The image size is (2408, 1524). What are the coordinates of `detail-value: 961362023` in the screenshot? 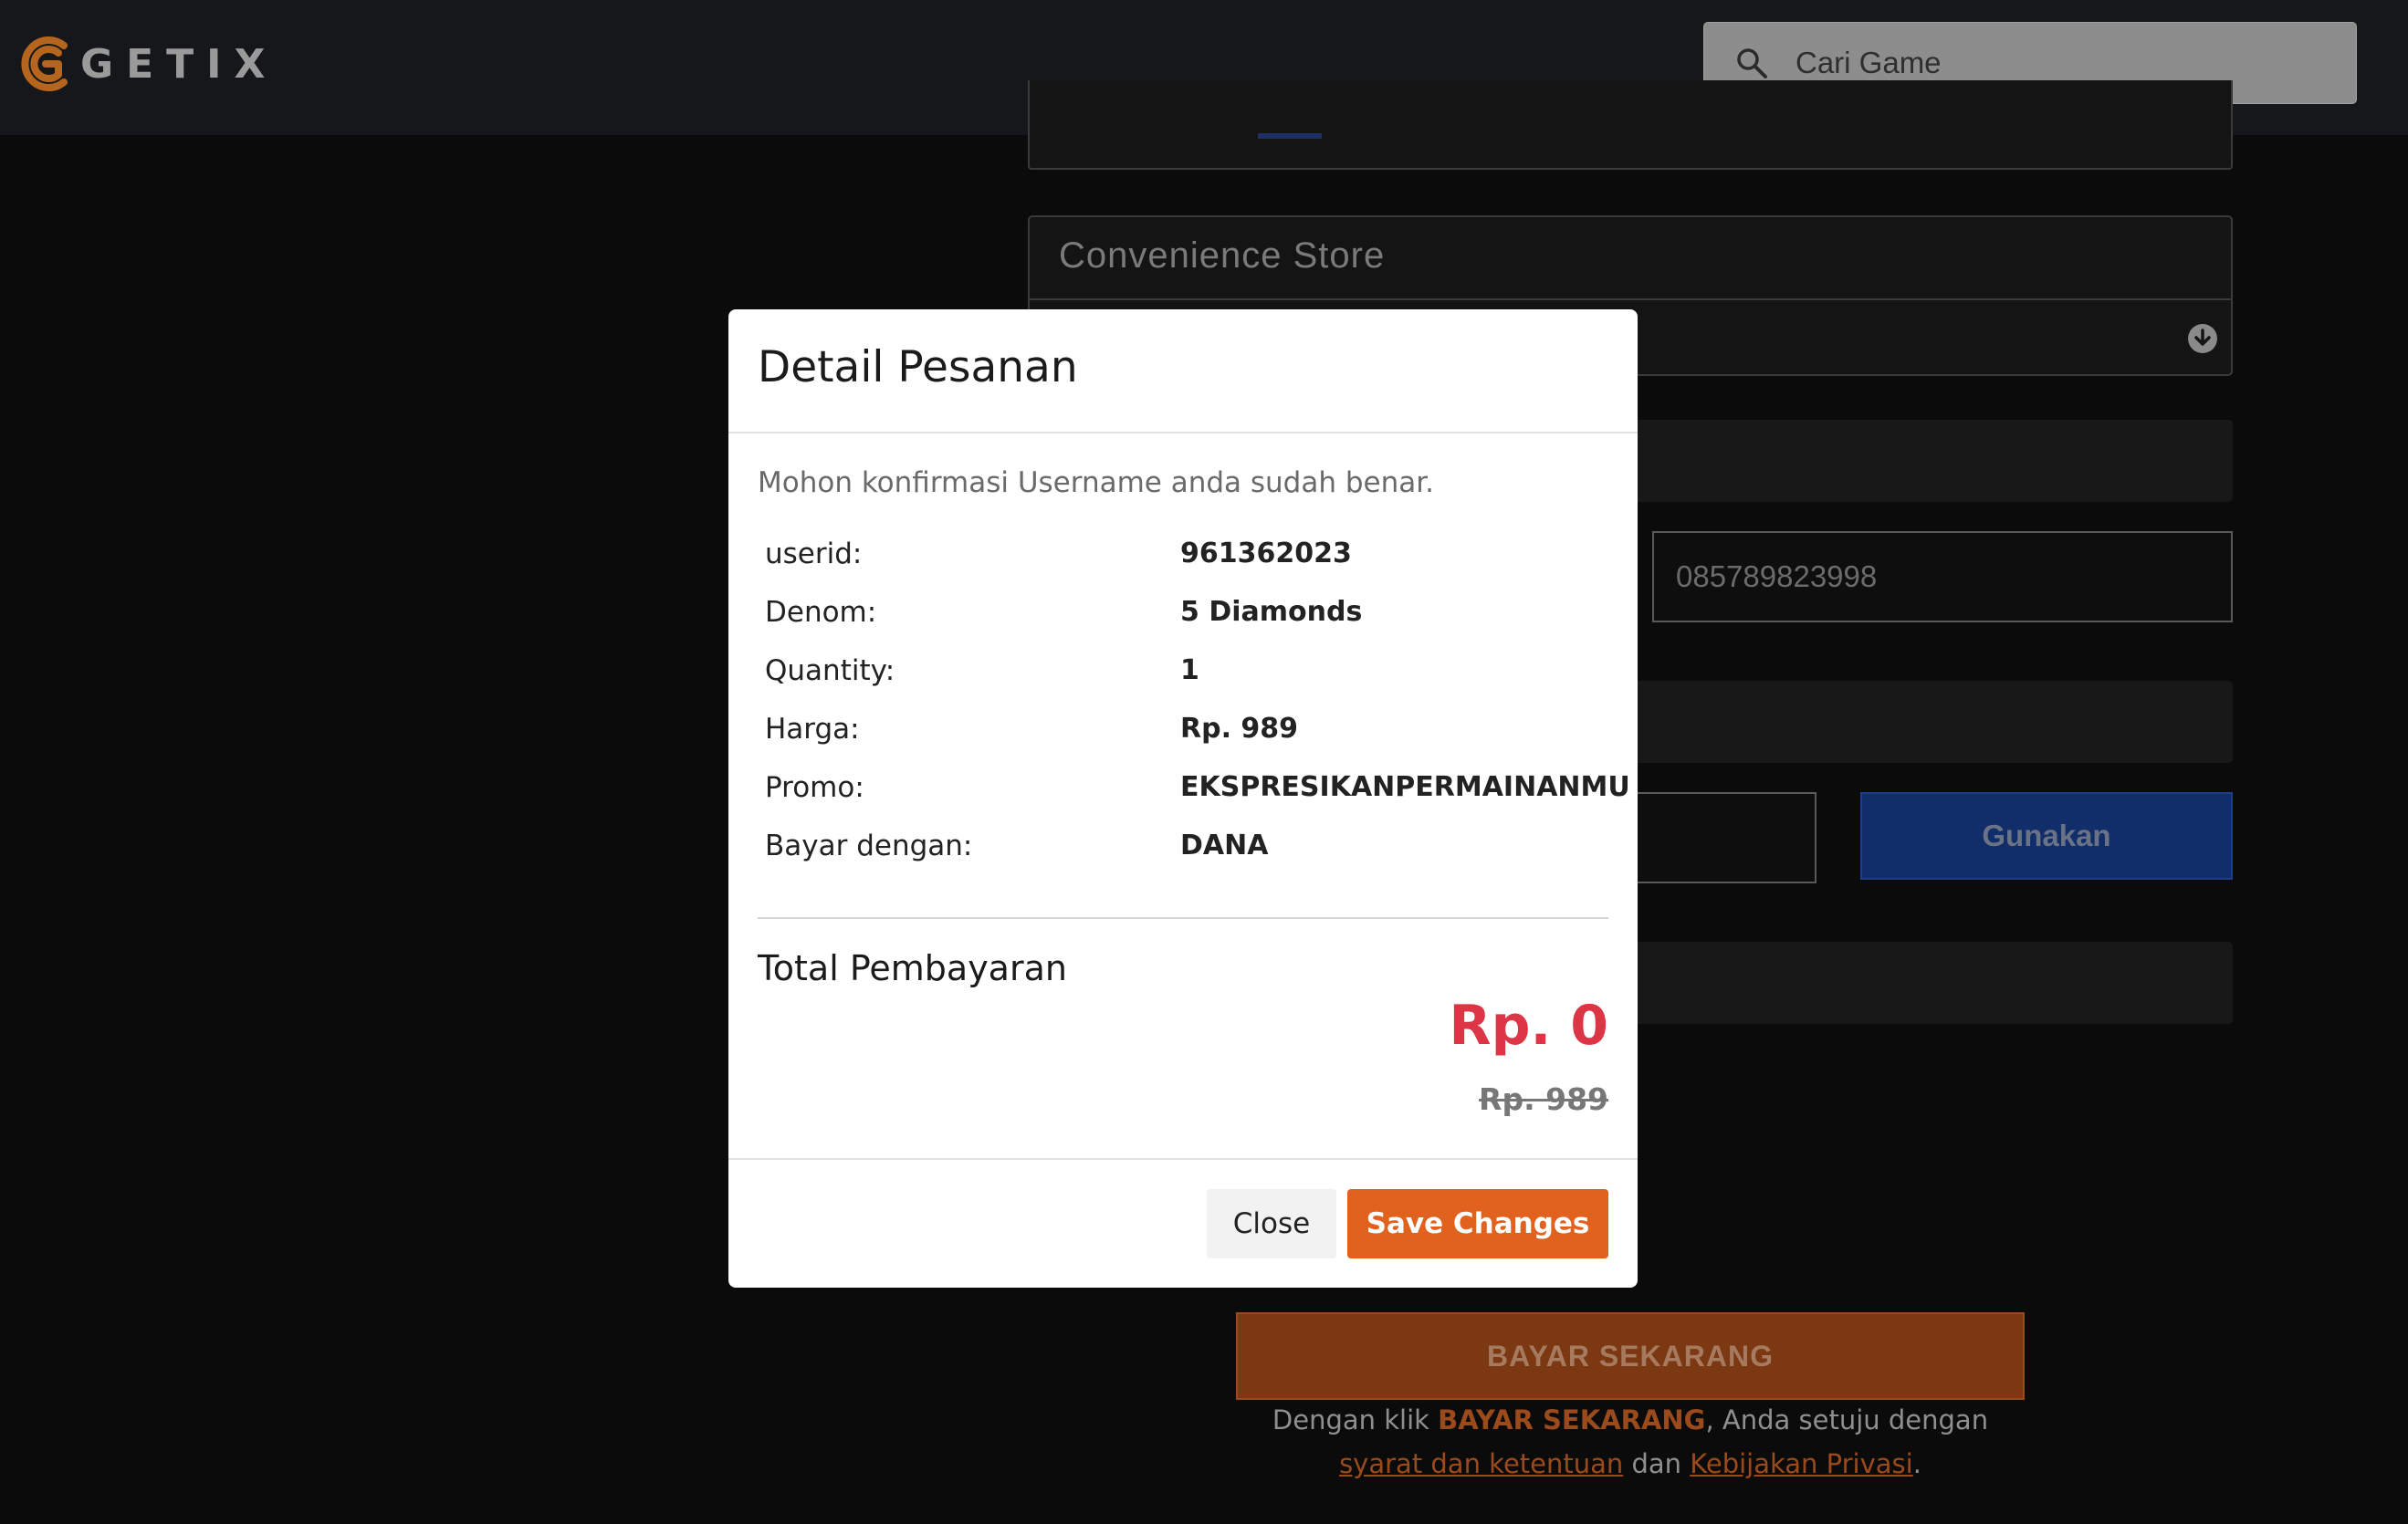 It's located at (1266, 553).